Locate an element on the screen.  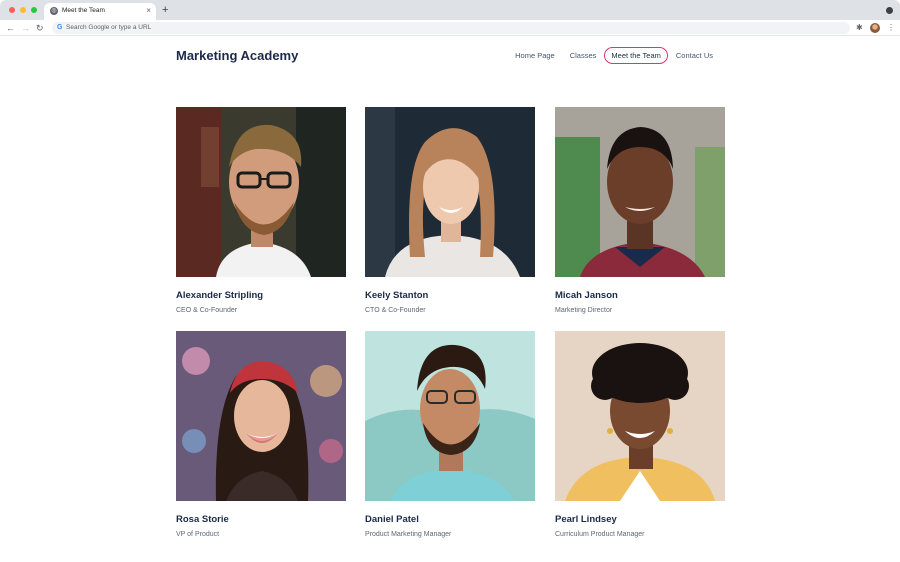
team-member-name: Micah Janson is located at coordinates (586, 295).